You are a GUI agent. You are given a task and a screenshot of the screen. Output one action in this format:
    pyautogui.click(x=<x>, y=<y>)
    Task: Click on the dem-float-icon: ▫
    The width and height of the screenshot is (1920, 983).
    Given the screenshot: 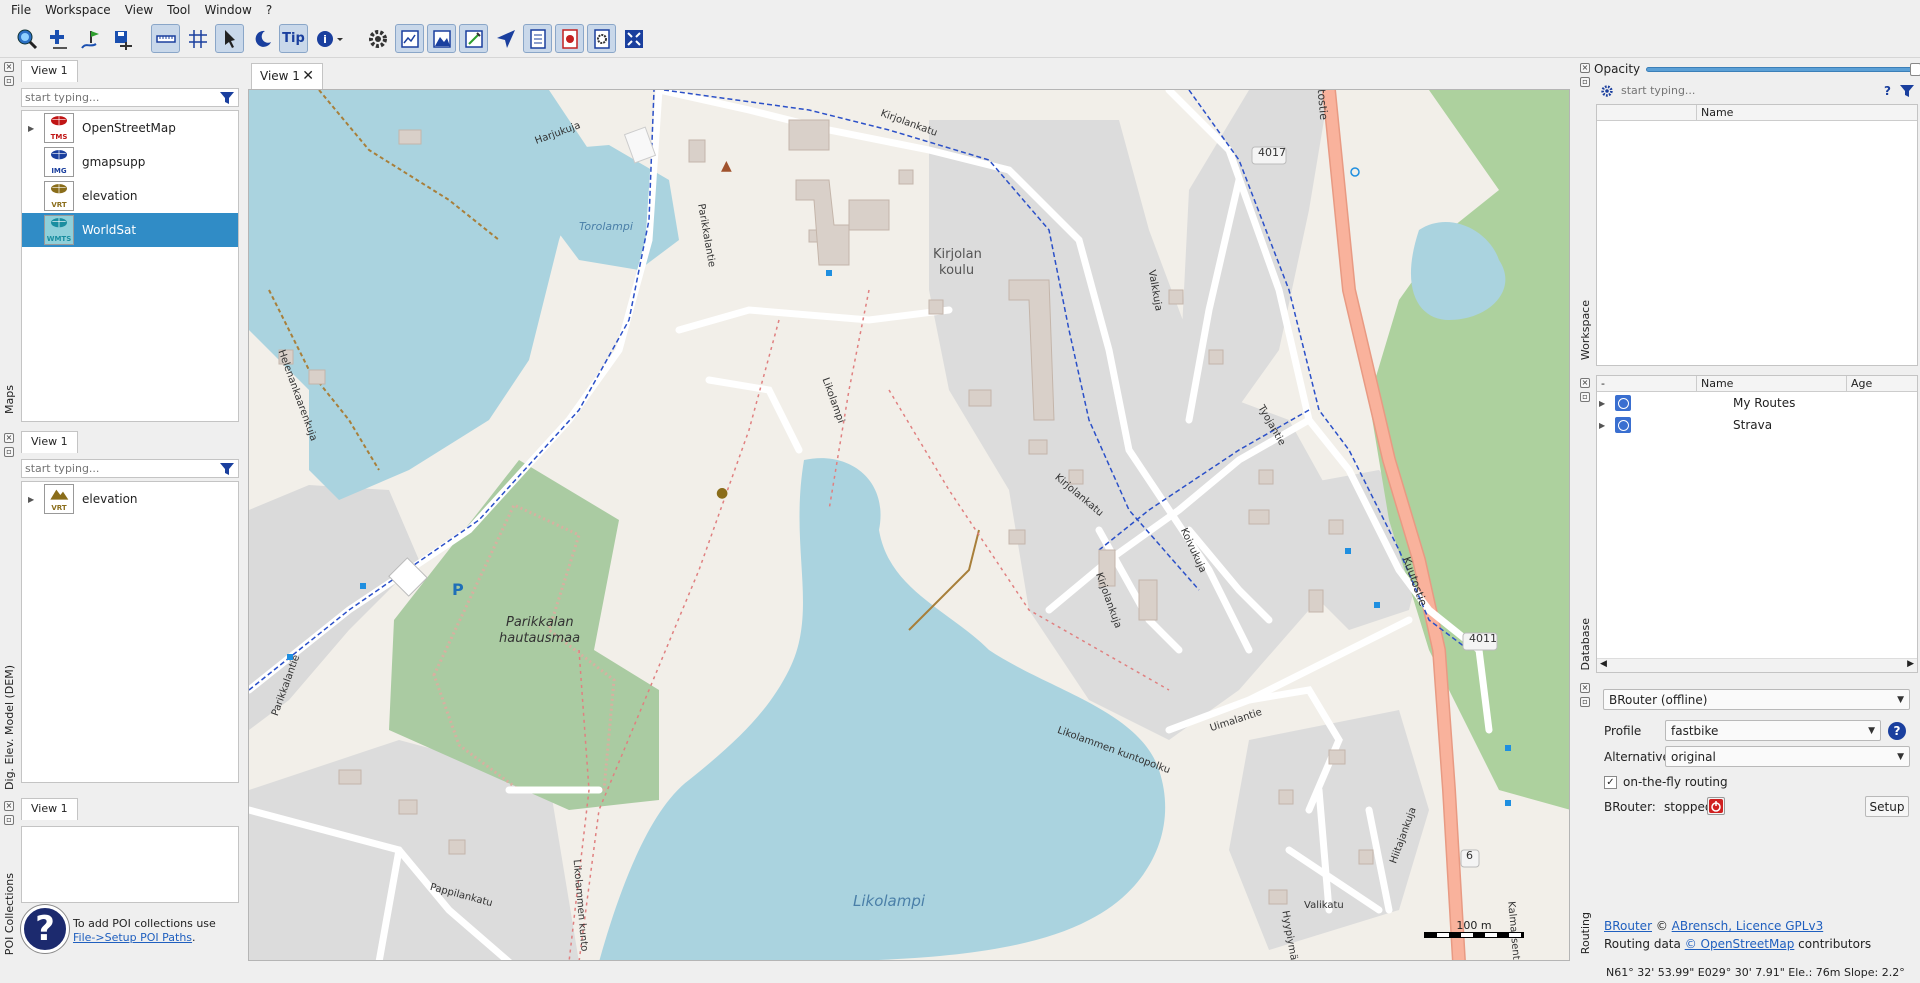 What is the action you would take?
    pyautogui.click(x=9, y=452)
    